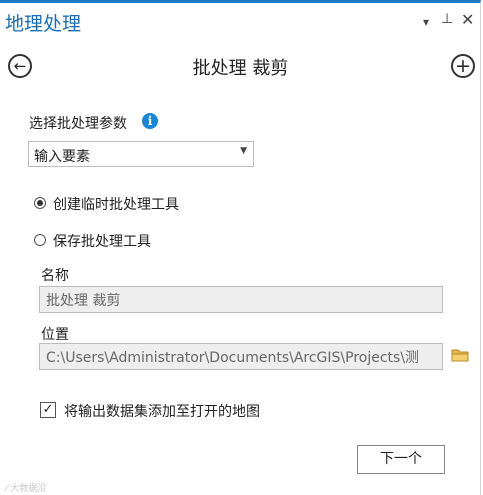 The width and height of the screenshot is (483, 495). Describe the element at coordinates (162, 411) in the screenshot. I see `add-output-label: 将输出数据集添加至打开的地图` at that location.